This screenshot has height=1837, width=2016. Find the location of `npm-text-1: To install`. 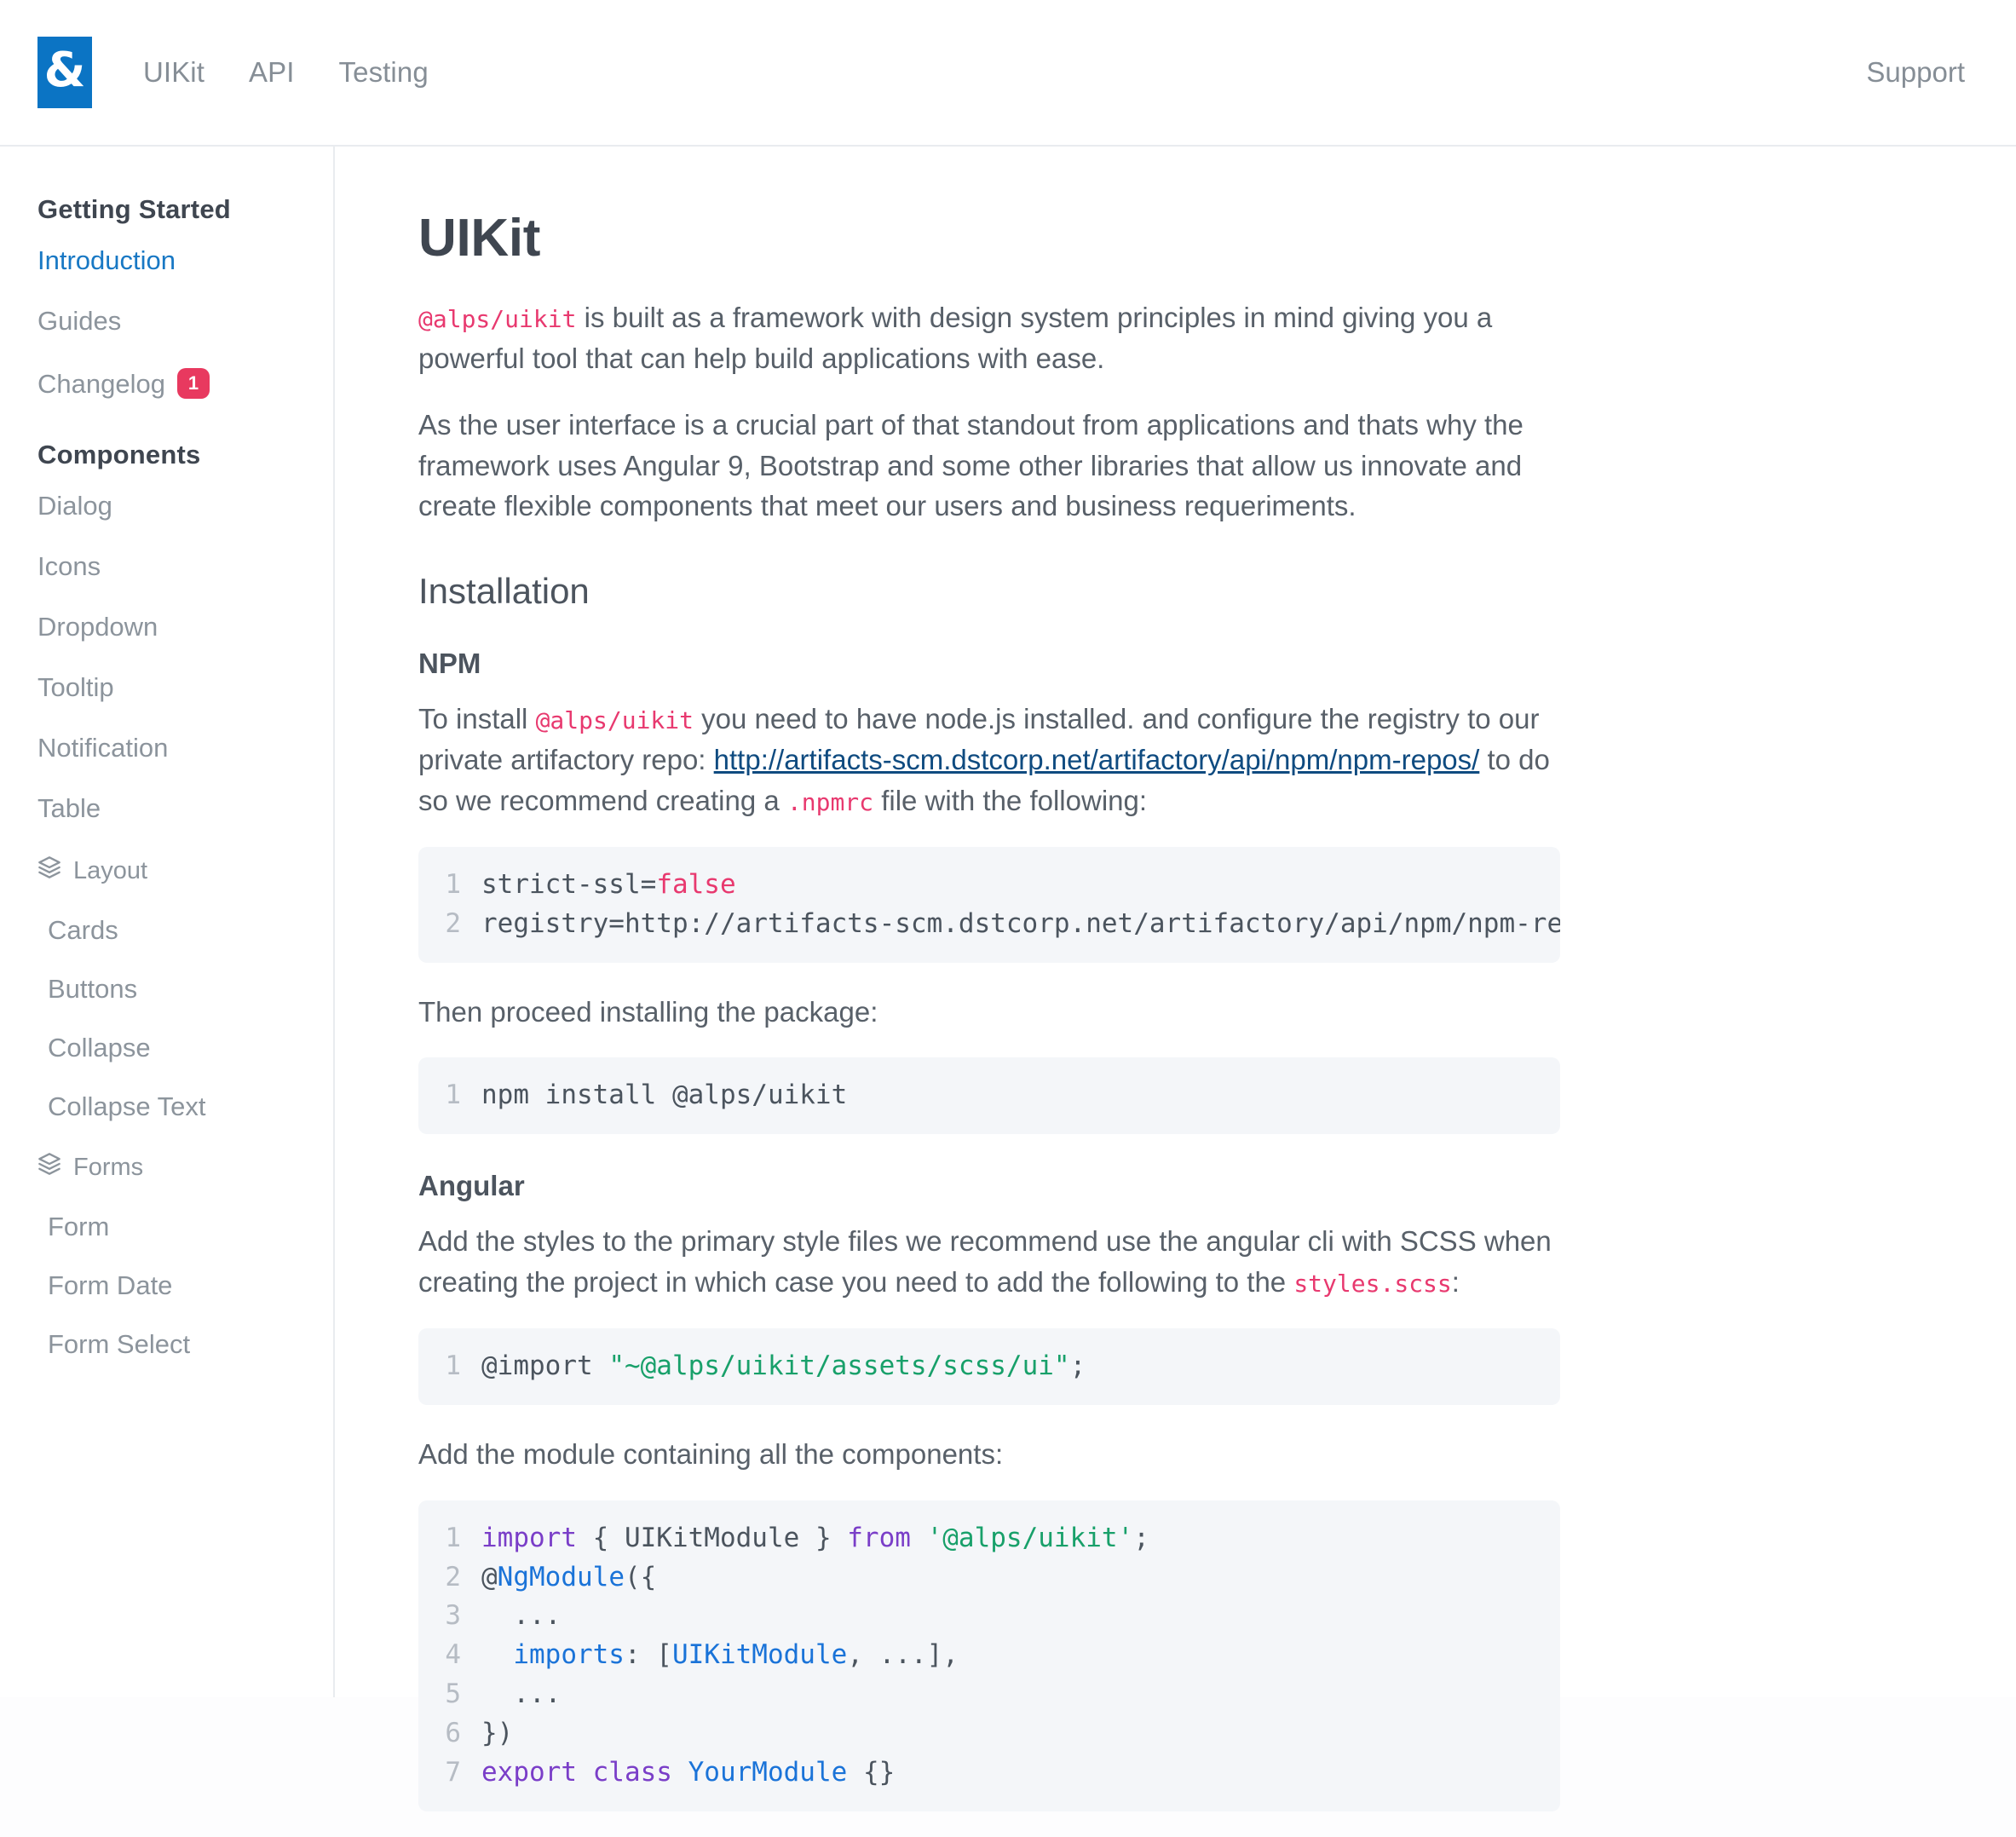

npm-text-1: To install is located at coordinates (477, 719).